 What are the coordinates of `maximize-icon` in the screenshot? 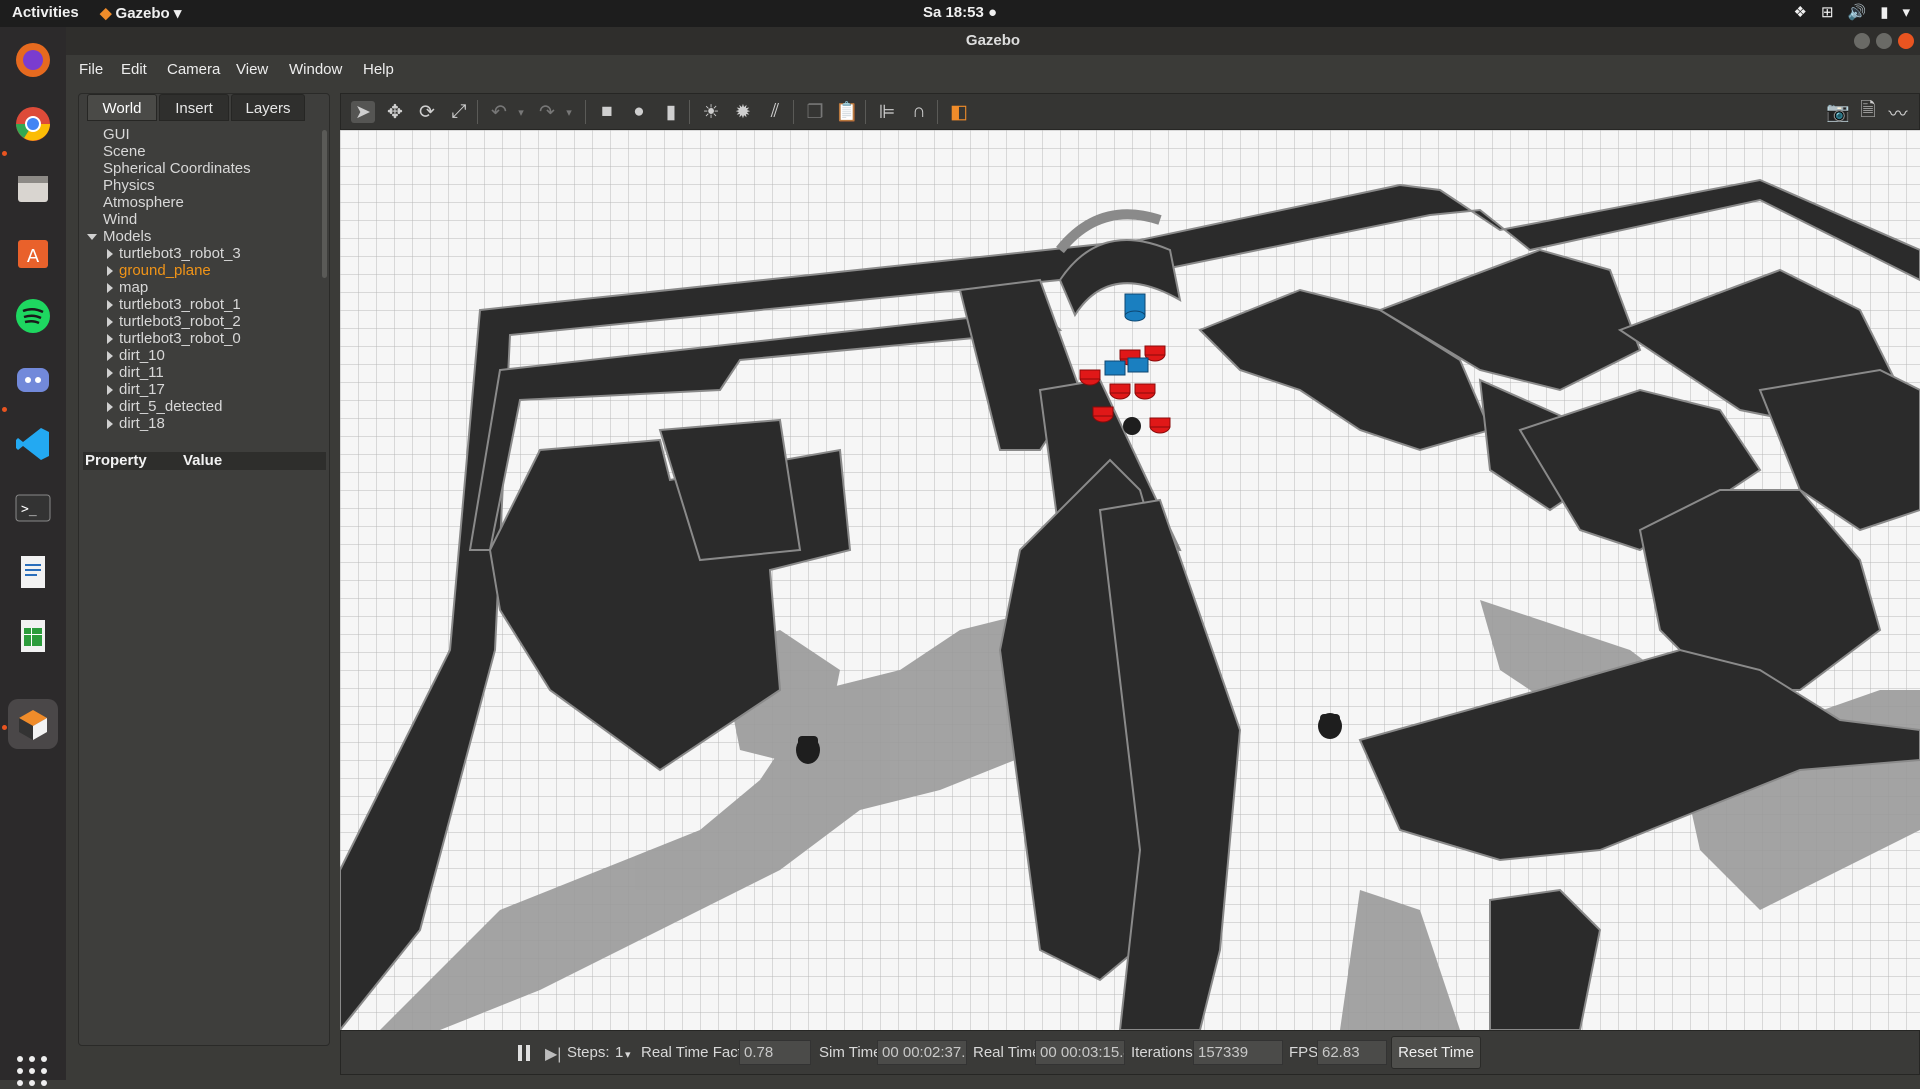 It's located at (1884, 41).